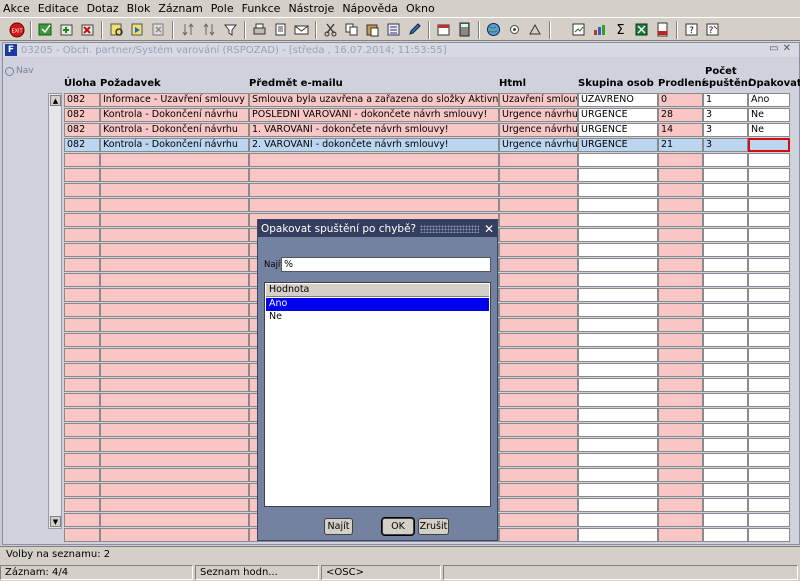  Describe the element at coordinates (55, 100) in the screenshot. I see `scroll-up-icon: ▲` at that location.